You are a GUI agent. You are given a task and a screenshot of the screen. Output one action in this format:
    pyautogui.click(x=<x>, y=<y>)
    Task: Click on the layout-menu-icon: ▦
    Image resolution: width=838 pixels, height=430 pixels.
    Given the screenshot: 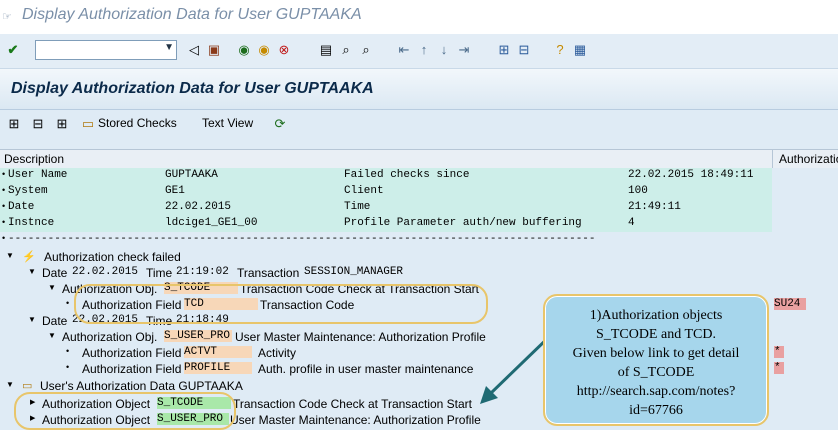 What is the action you would take?
    pyautogui.click(x=580, y=50)
    